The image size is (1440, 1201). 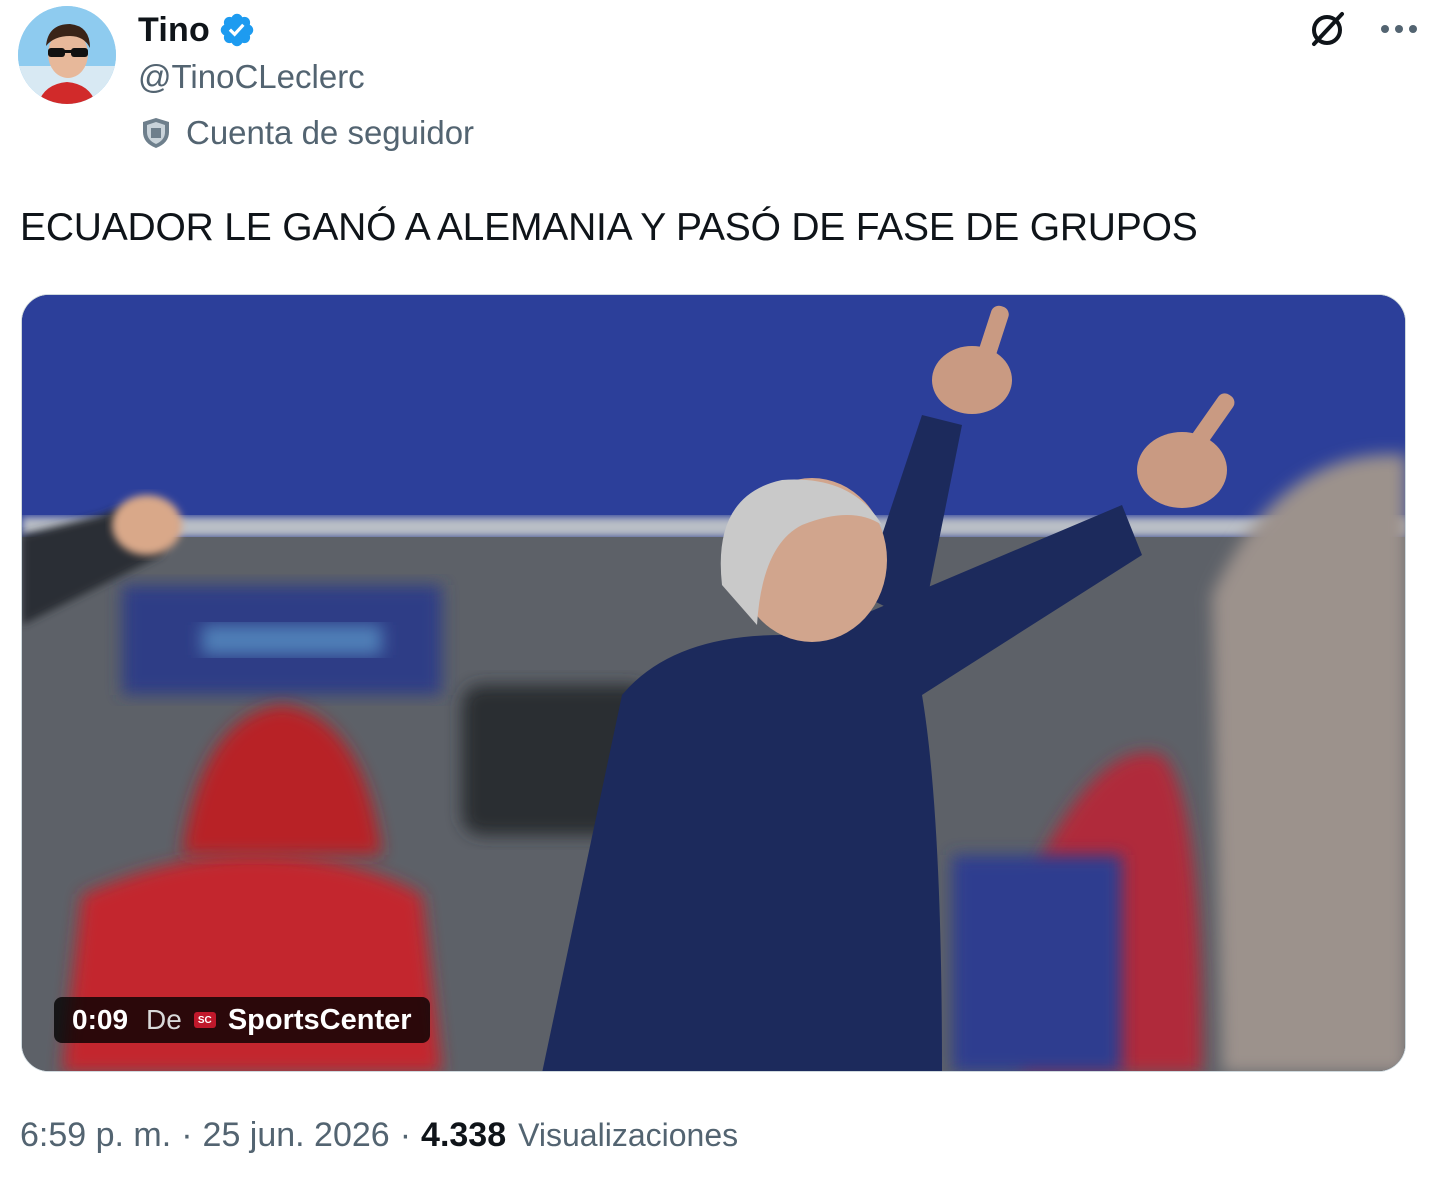 I want to click on video-duration: 0:09, so click(x=100, y=1019).